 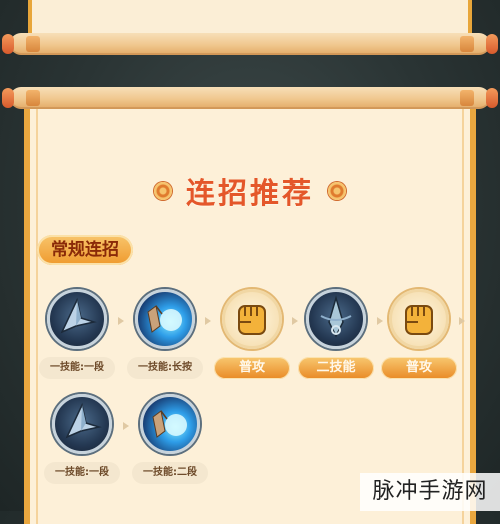 I want to click on combo-step-label: 一技能:二段, so click(x=170, y=473).